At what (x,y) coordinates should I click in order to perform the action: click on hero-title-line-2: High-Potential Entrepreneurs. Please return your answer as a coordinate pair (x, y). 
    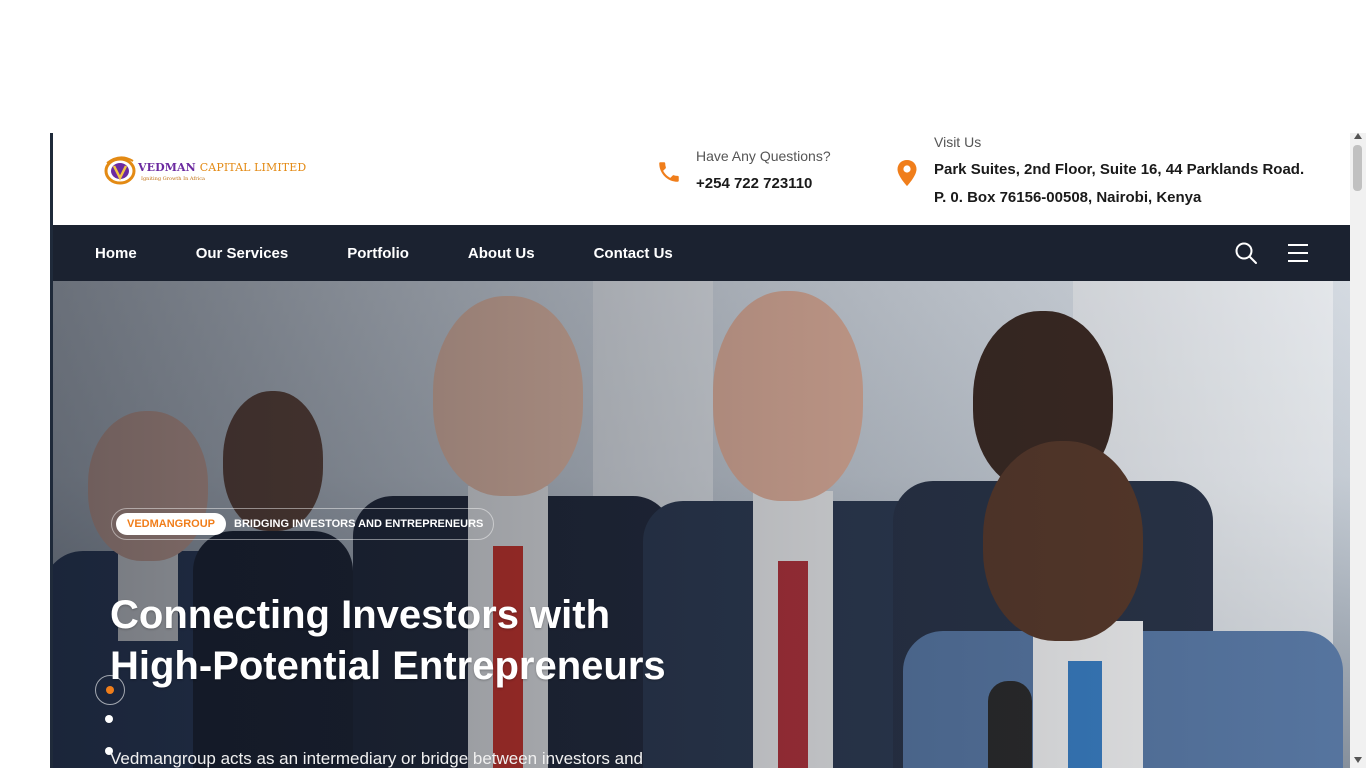
    Looking at the image, I should click on (388, 666).